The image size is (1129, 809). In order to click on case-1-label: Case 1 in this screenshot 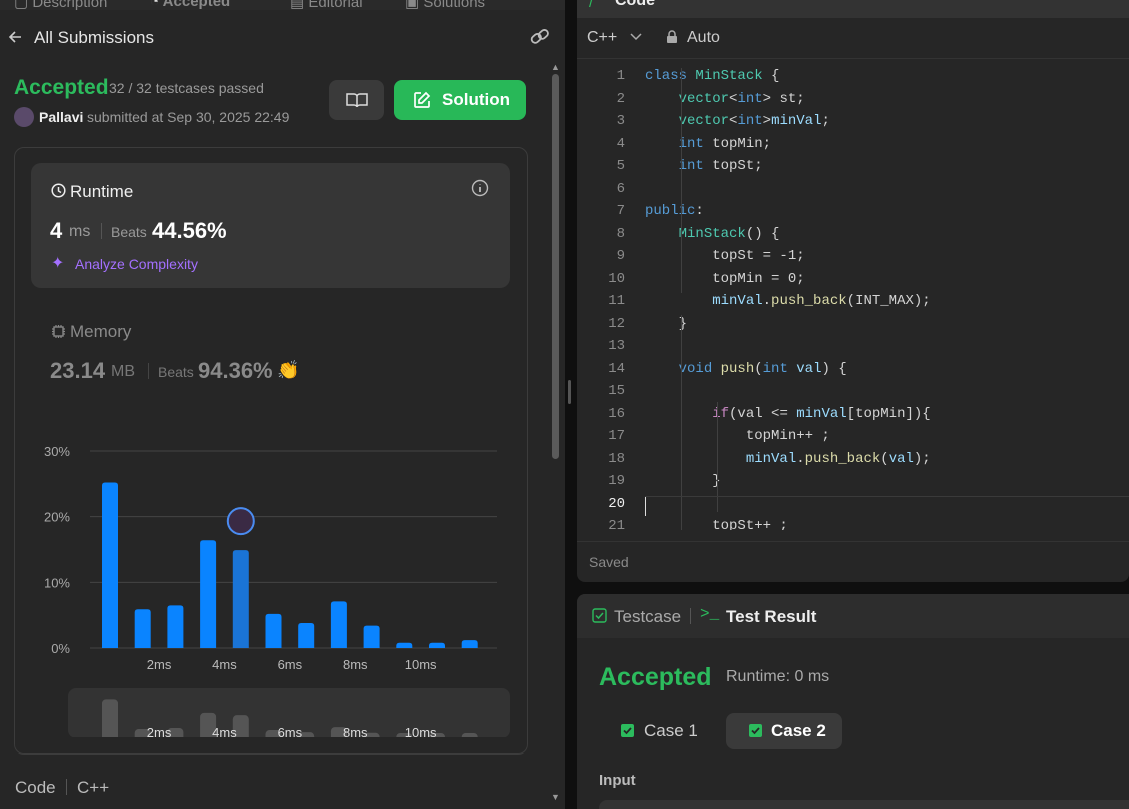, I will do `click(671, 730)`.